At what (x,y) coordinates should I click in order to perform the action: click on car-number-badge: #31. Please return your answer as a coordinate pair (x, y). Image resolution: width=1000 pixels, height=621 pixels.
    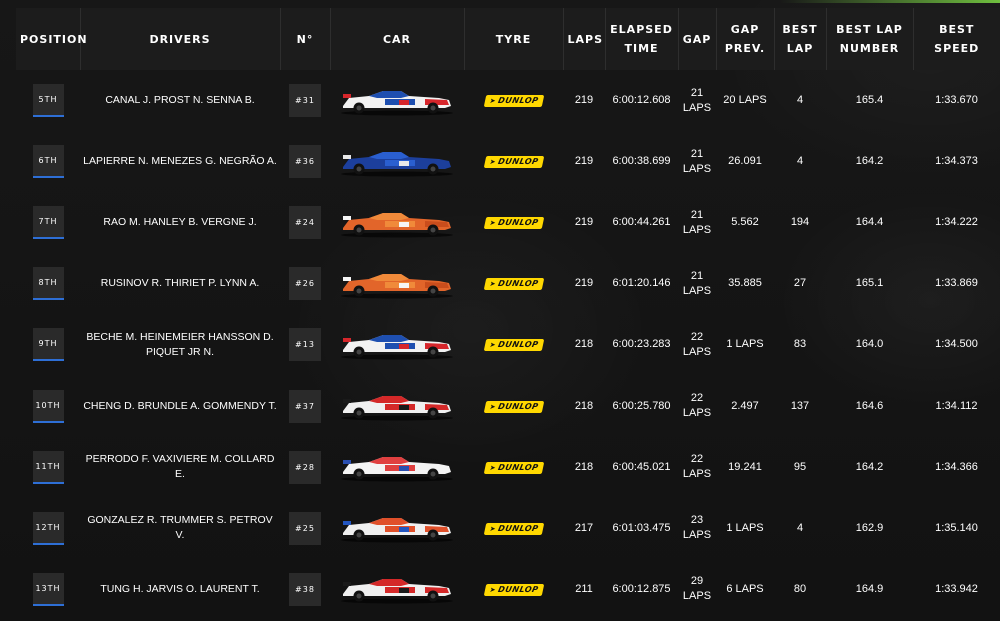
    Looking at the image, I should click on (305, 101).